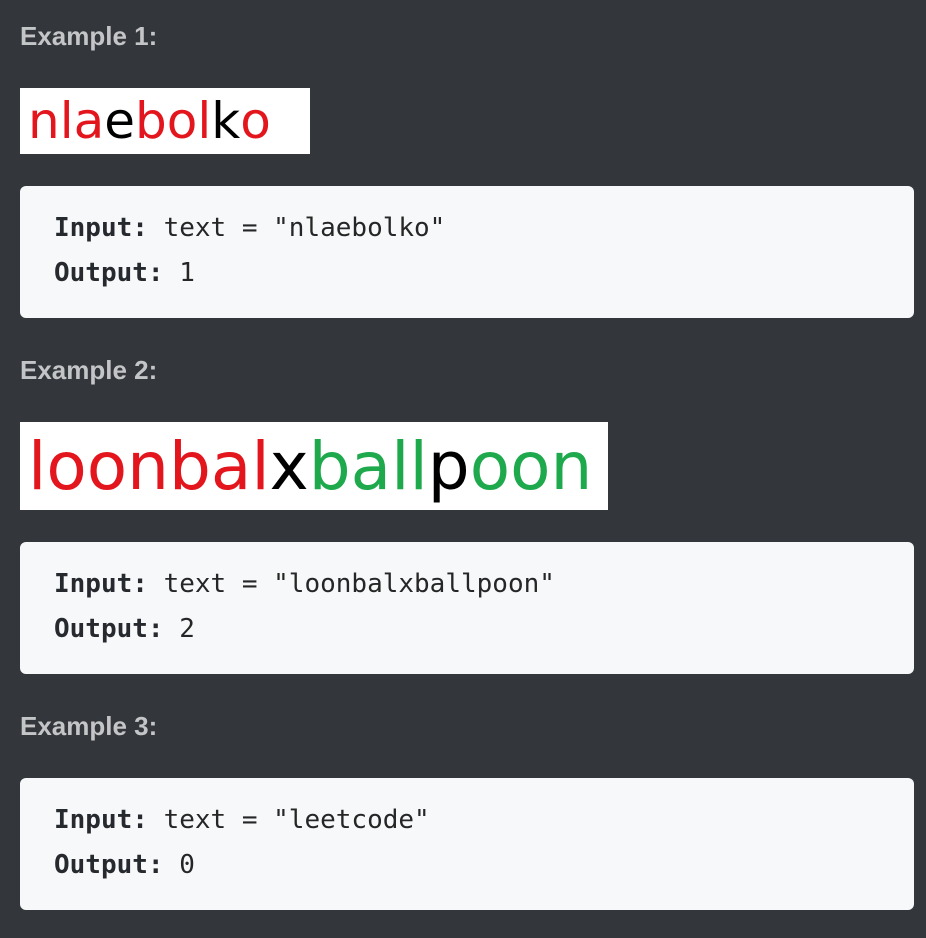 The image size is (926, 938). What do you see at coordinates (448, 466) in the screenshot?
I see `word-image-letter: p` at bounding box center [448, 466].